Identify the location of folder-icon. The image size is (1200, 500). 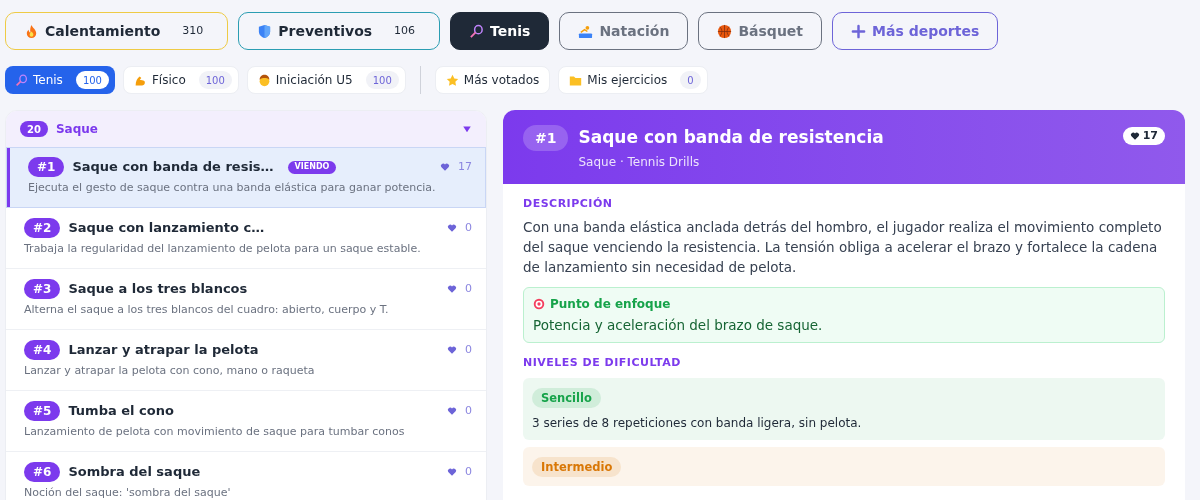
(576, 80).